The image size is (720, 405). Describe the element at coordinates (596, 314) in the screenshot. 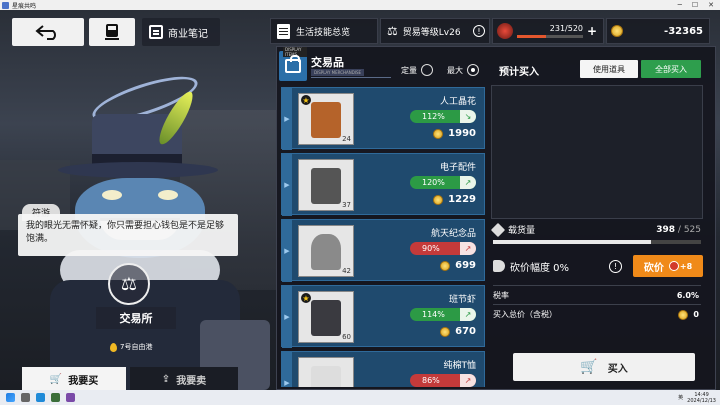

I see `total-row: 买入总价（含税） 0` at that location.